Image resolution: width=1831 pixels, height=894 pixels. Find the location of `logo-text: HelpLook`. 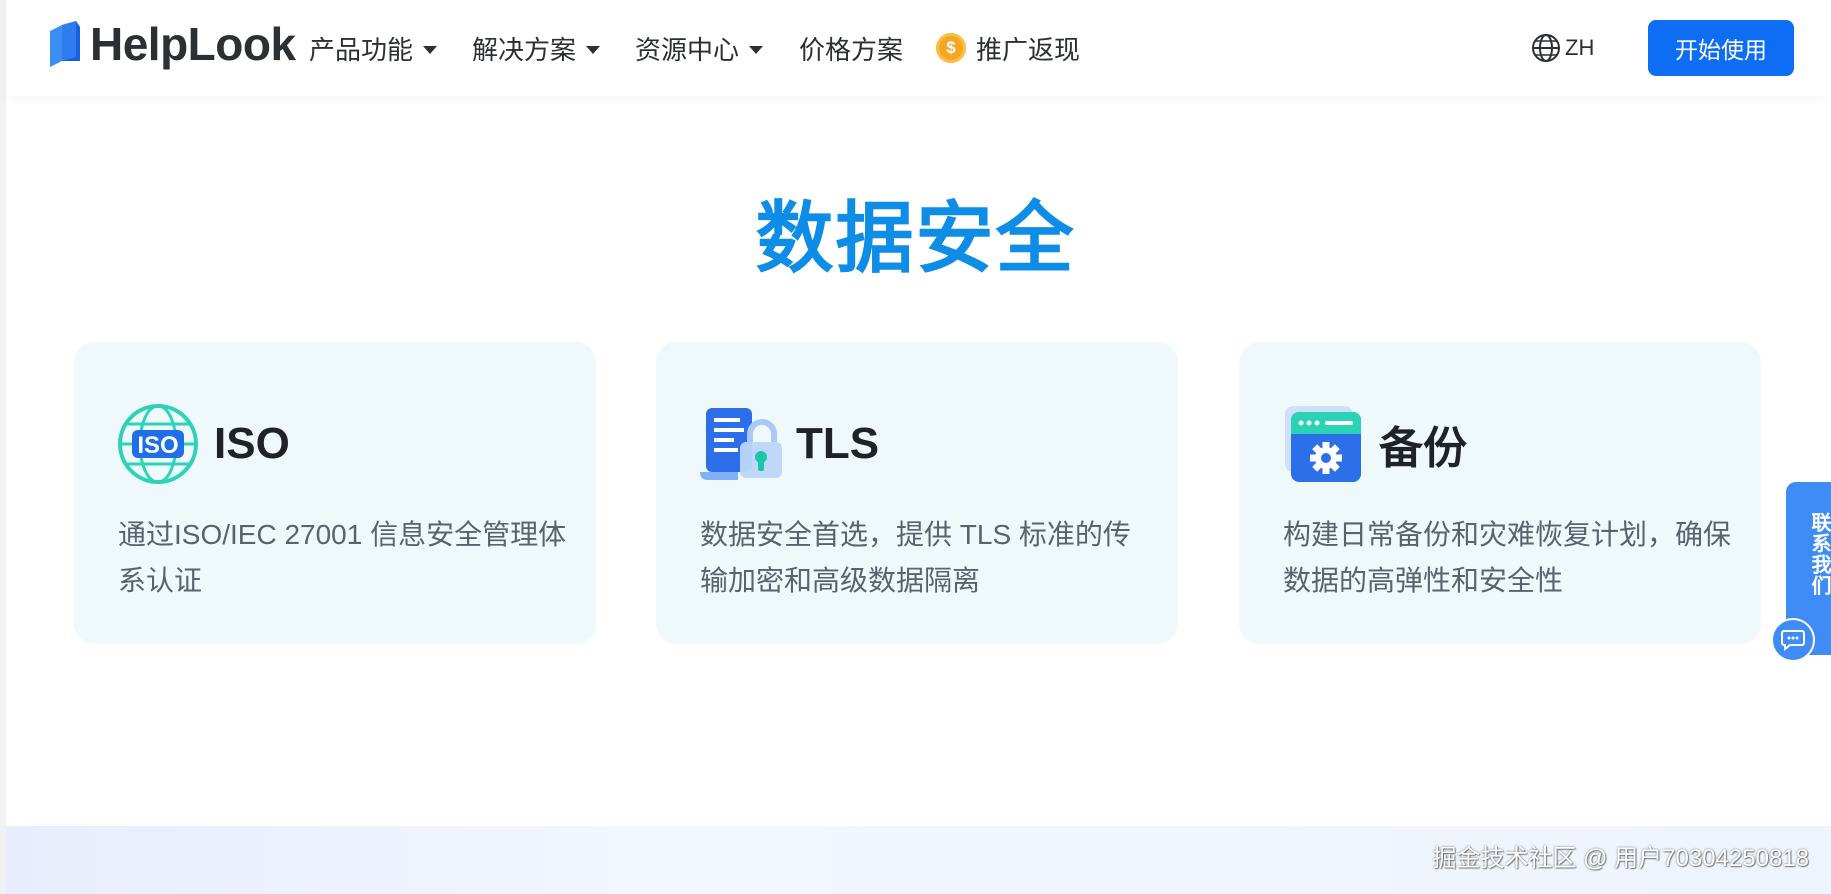

logo-text: HelpLook is located at coordinates (193, 44).